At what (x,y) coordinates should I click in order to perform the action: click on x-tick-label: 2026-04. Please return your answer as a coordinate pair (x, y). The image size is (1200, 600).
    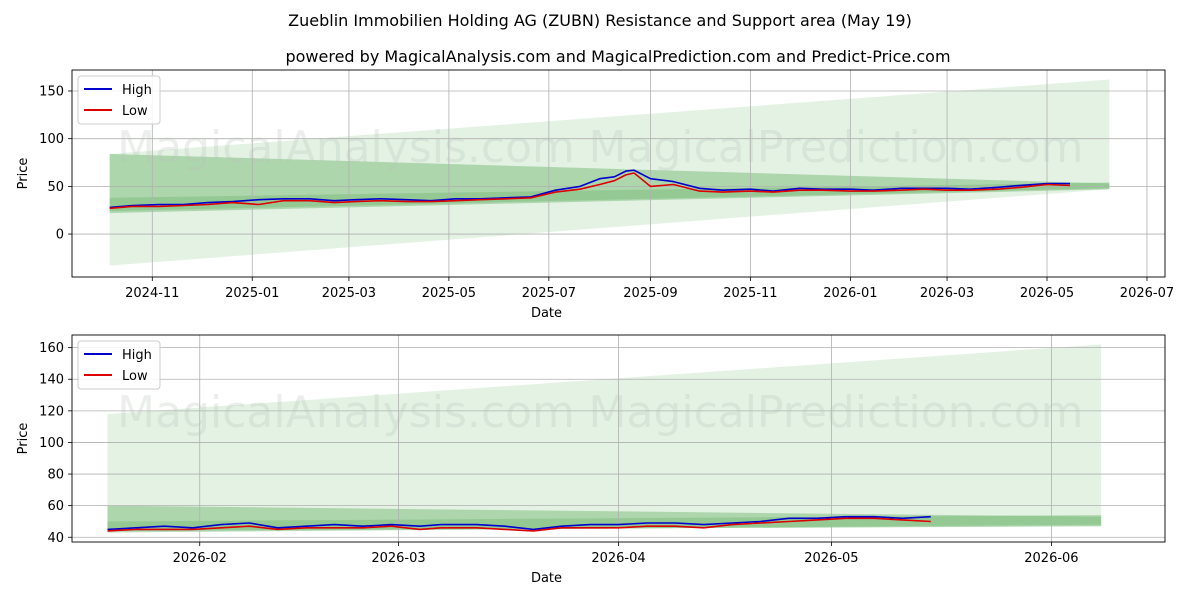
    Looking at the image, I should click on (618, 558).